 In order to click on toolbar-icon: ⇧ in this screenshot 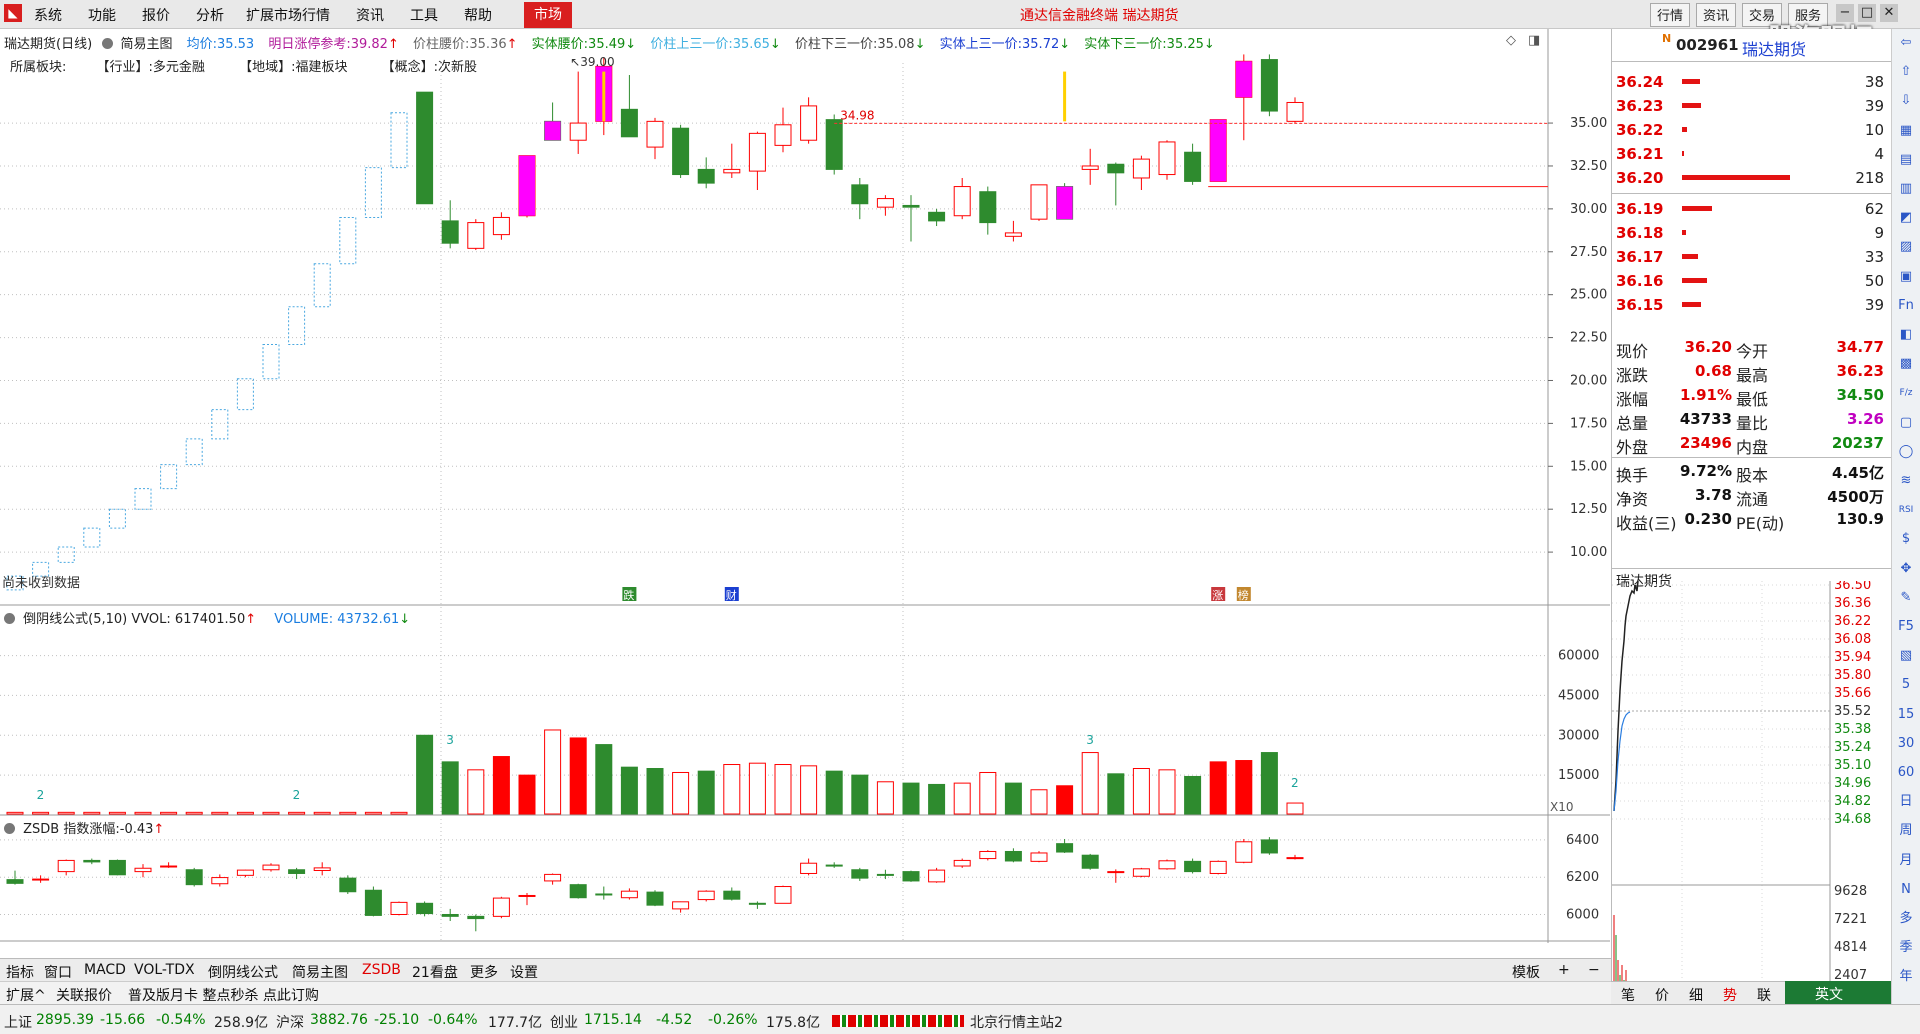, I will do `click(1906, 72)`.